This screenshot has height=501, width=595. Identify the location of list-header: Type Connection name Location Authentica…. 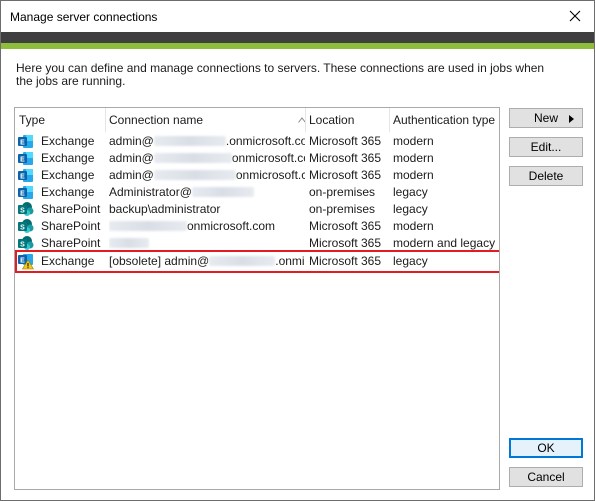
(257, 120).